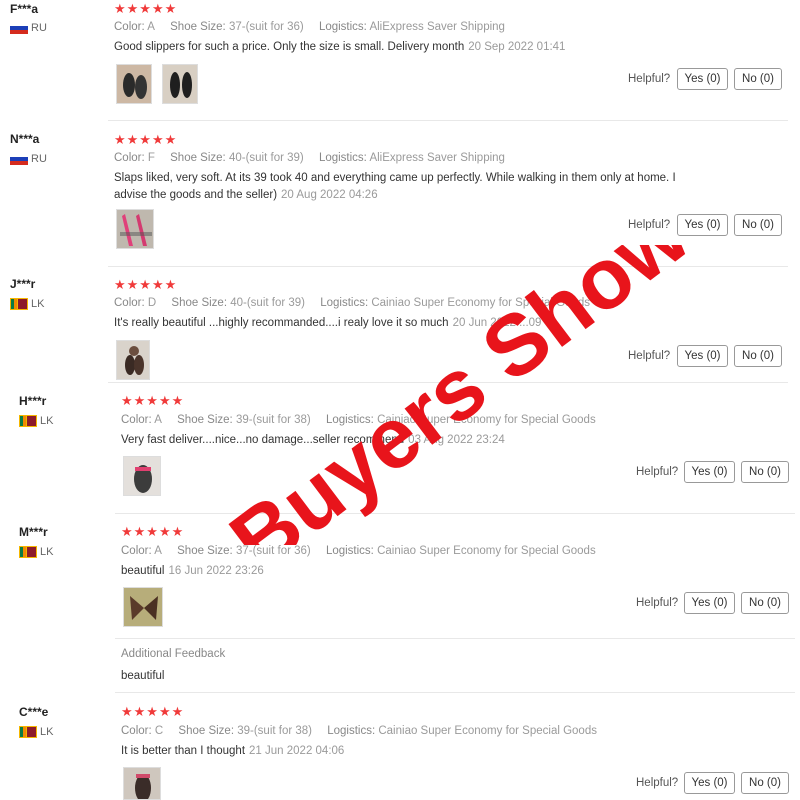  What do you see at coordinates (34, 712) in the screenshot?
I see `reviewer-name: C***e` at bounding box center [34, 712].